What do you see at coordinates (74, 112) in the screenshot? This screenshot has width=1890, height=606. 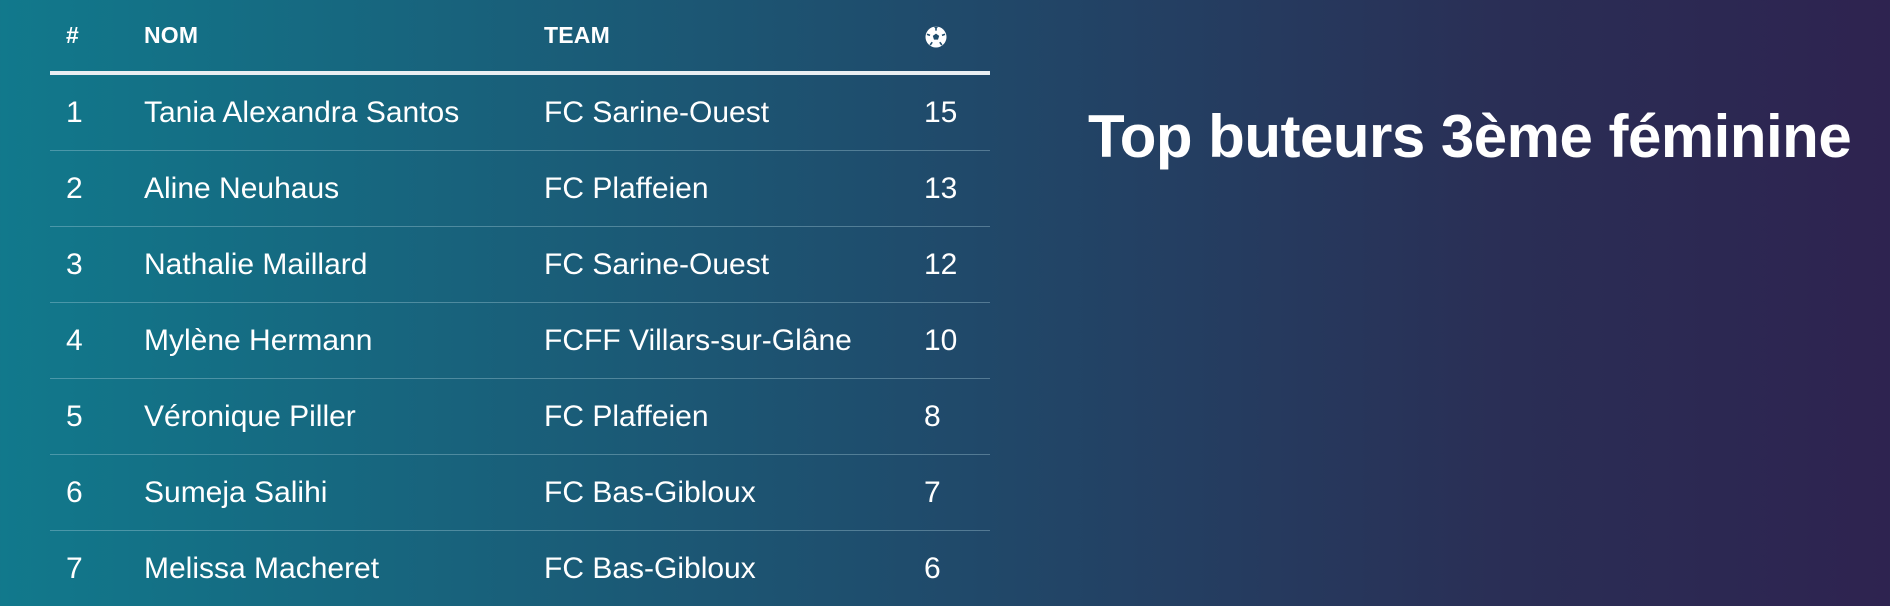 I see `rank-cell: 1` at bounding box center [74, 112].